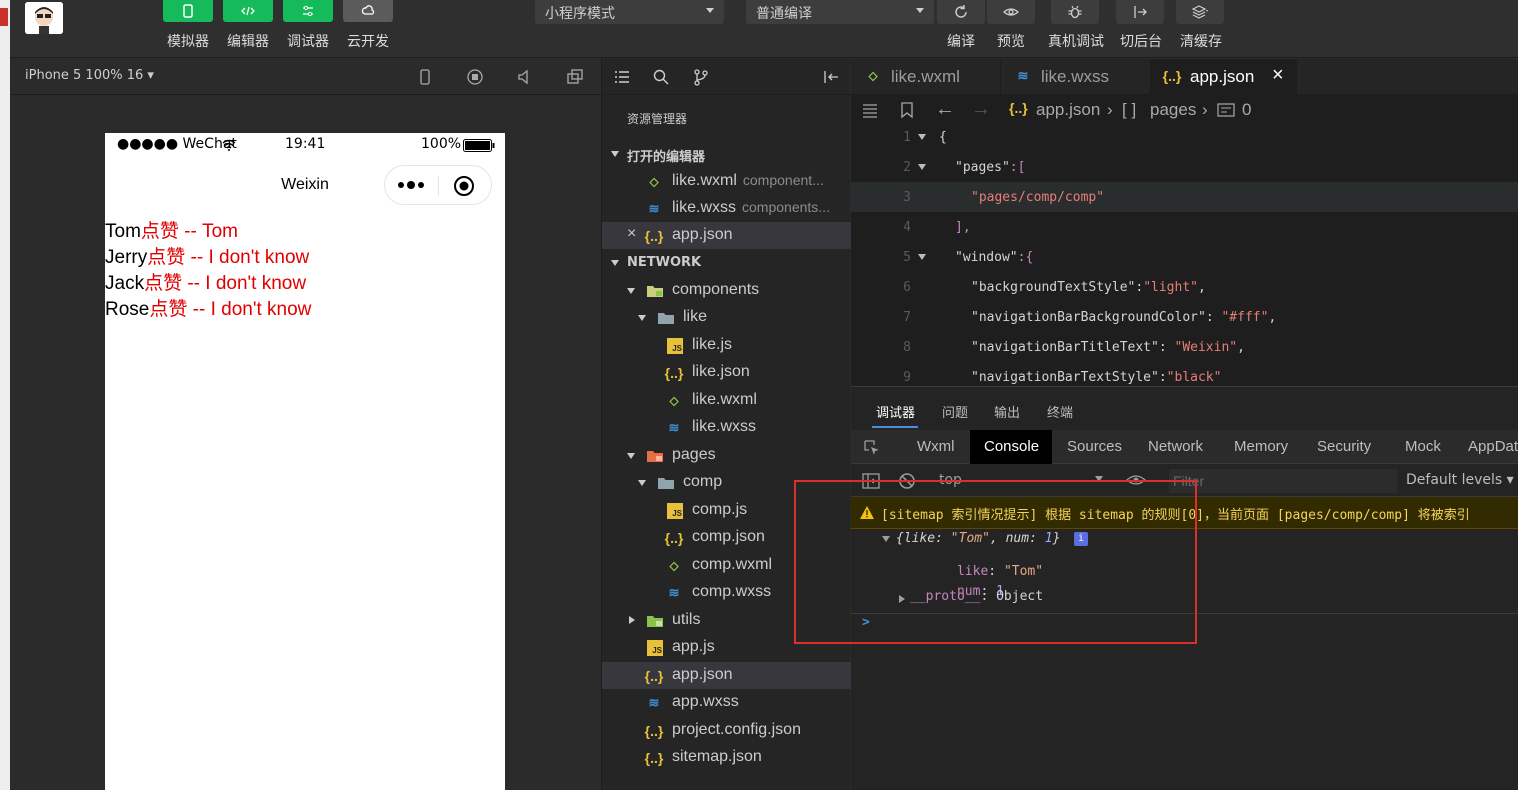  I want to click on like-item: Tom点赞 -- Tom, so click(171, 229).